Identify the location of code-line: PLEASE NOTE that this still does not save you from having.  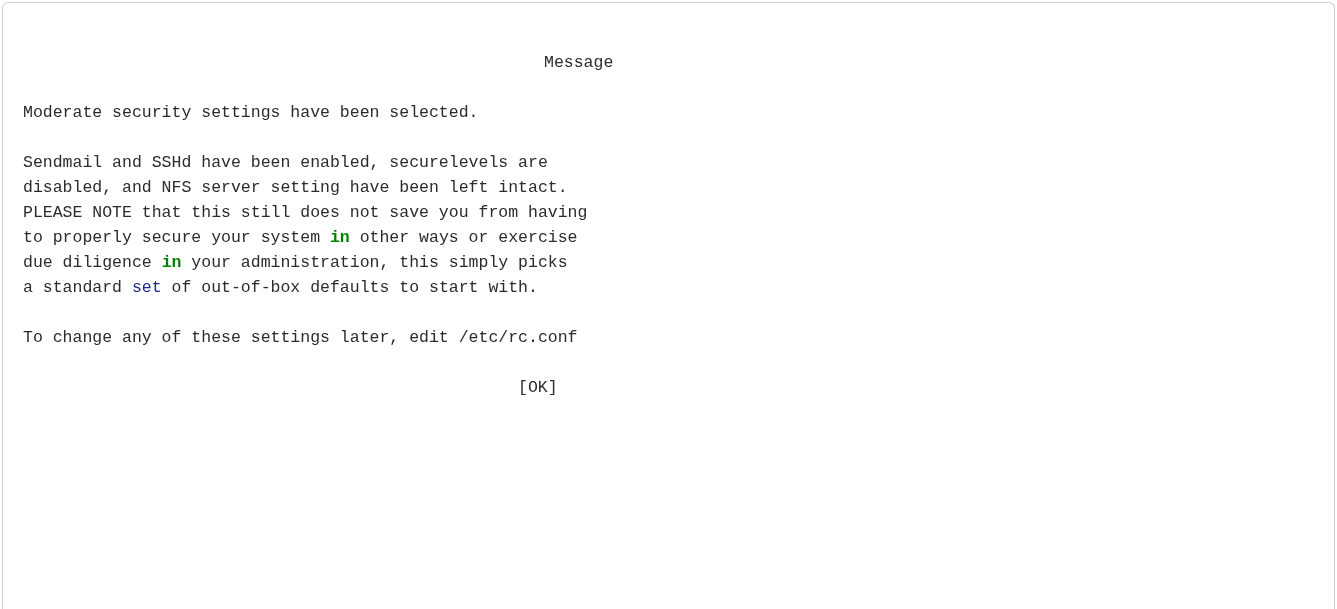
(305, 212).